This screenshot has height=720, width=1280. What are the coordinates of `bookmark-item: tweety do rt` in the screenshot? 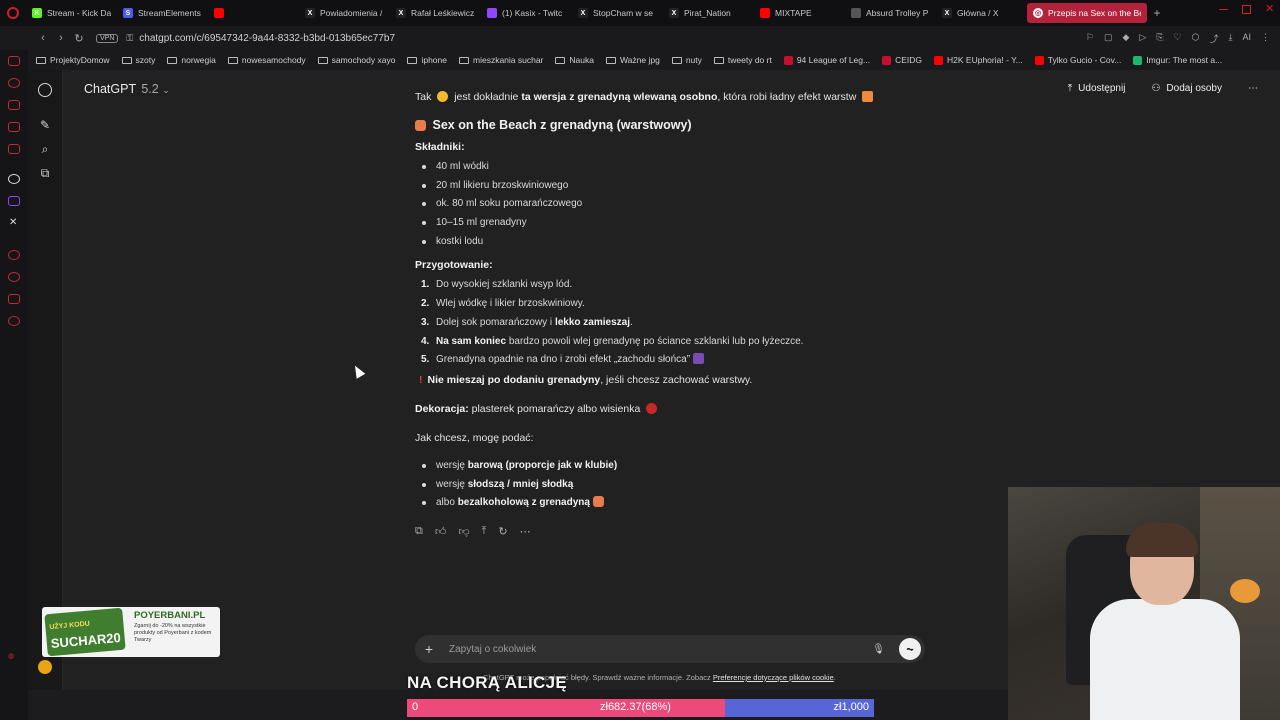 It's located at (742, 60).